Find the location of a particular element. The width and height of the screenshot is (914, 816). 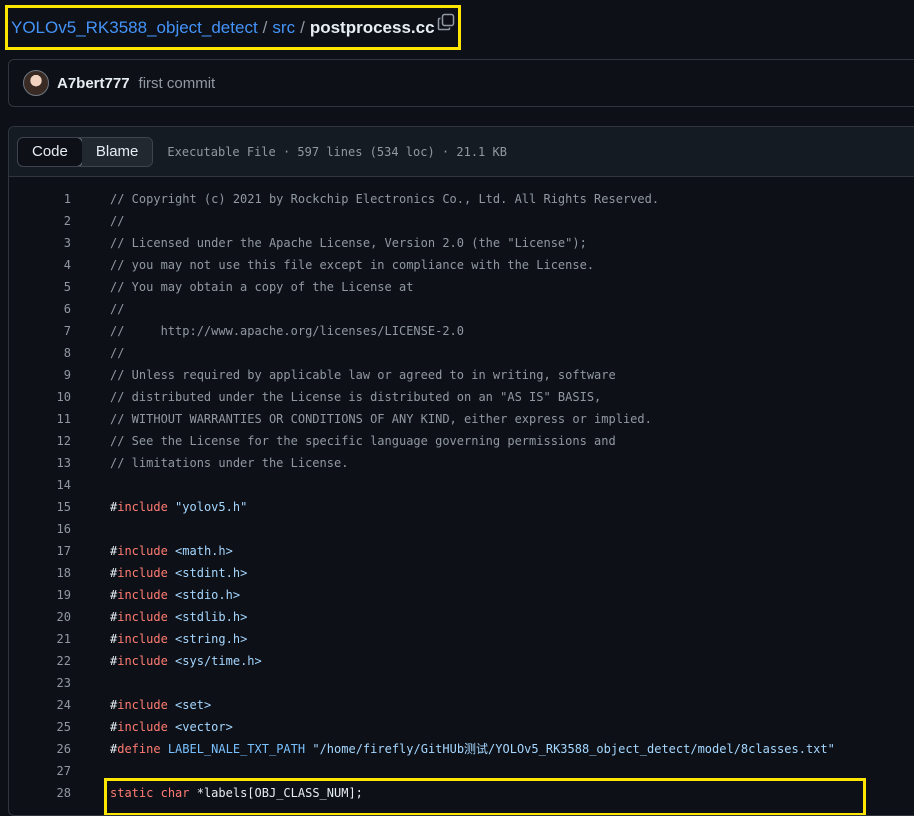

code-token: <stdio.h> is located at coordinates (208, 595).